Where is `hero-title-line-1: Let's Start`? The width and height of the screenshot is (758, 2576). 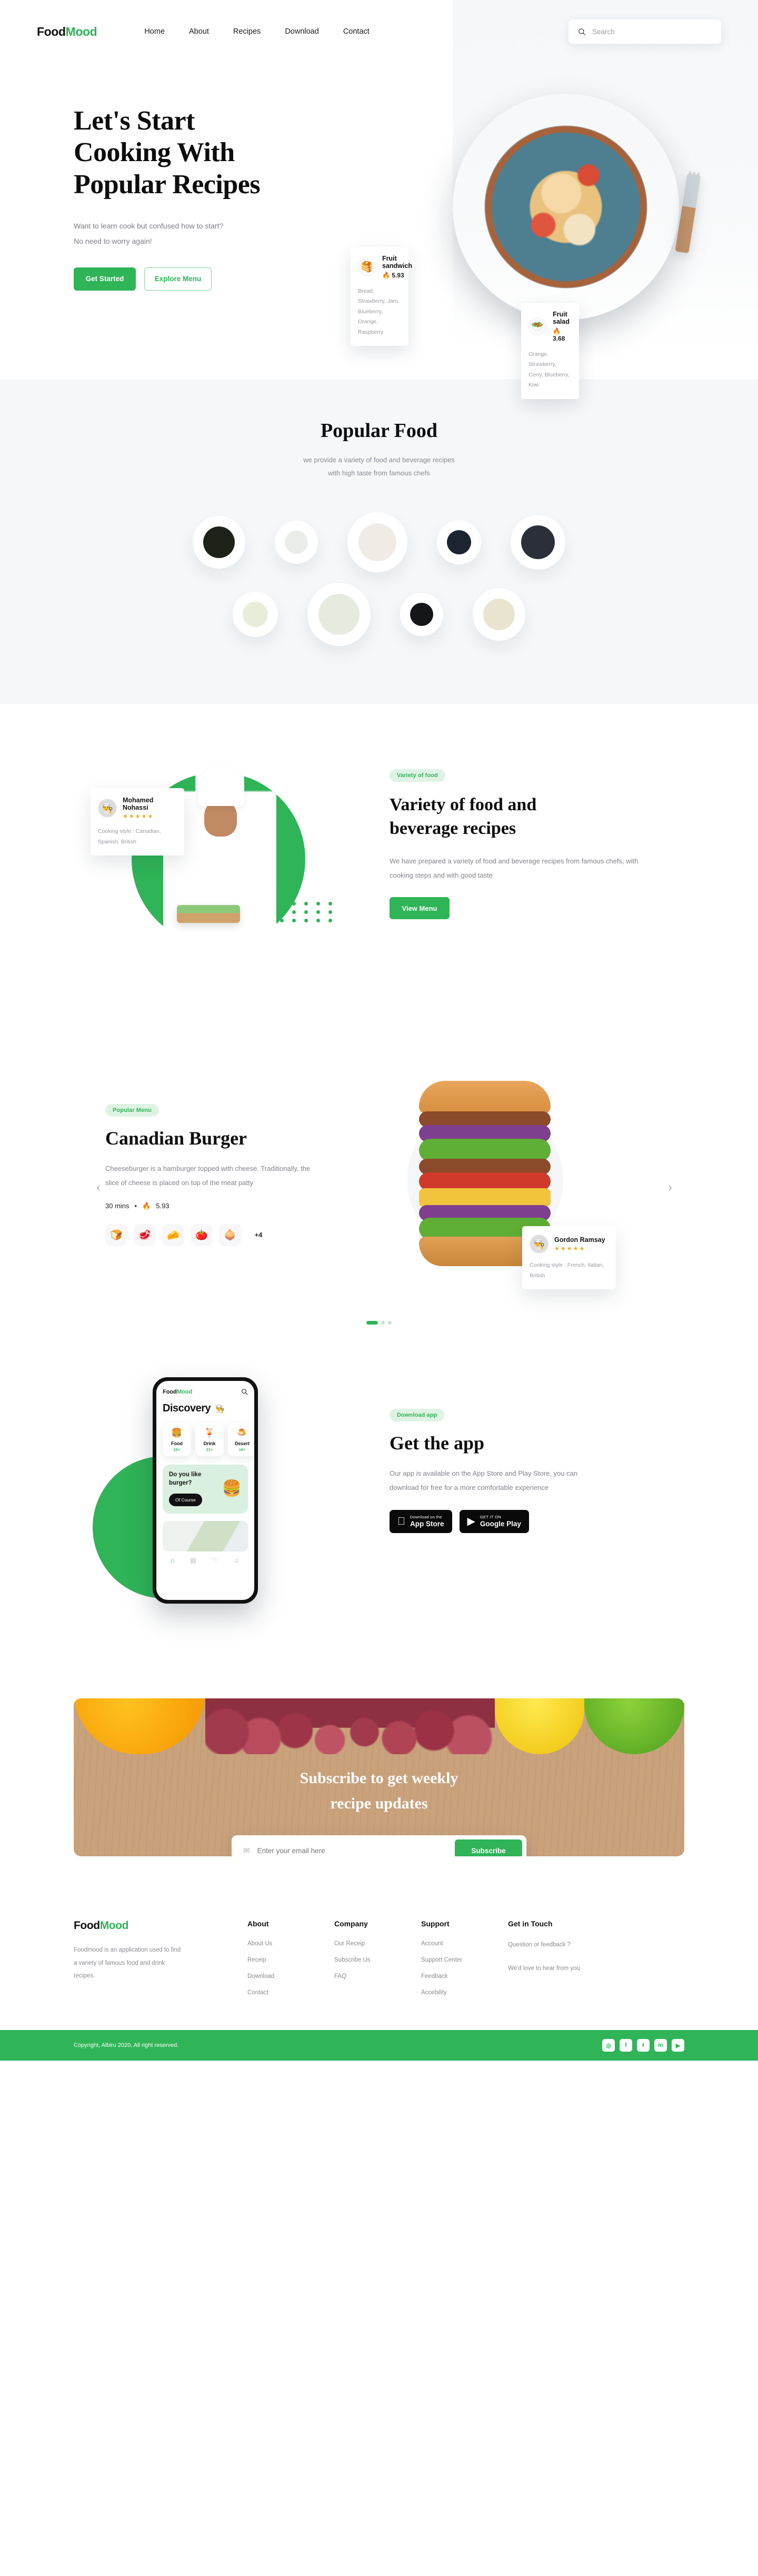
hero-title-line-1: Let's Start is located at coordinates (134, 121).